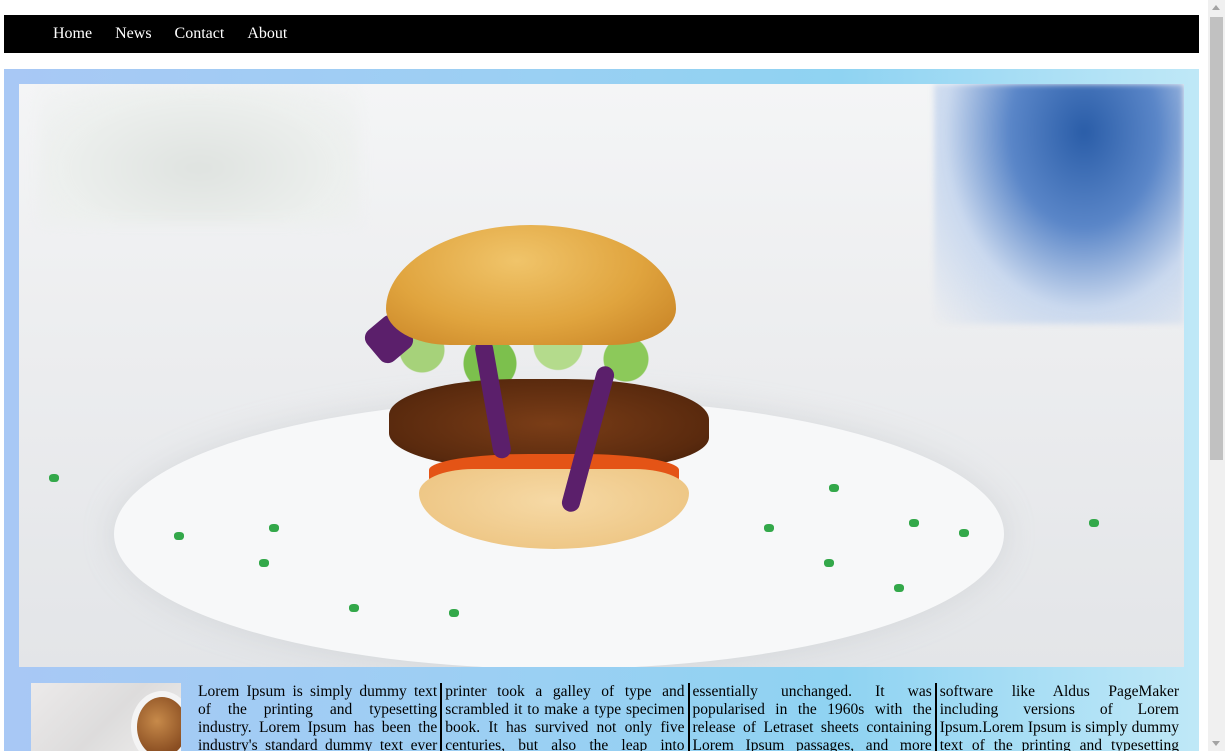 The image size is (1225, 751). I want to click on nav-home-link: Home, so click(72, 34).